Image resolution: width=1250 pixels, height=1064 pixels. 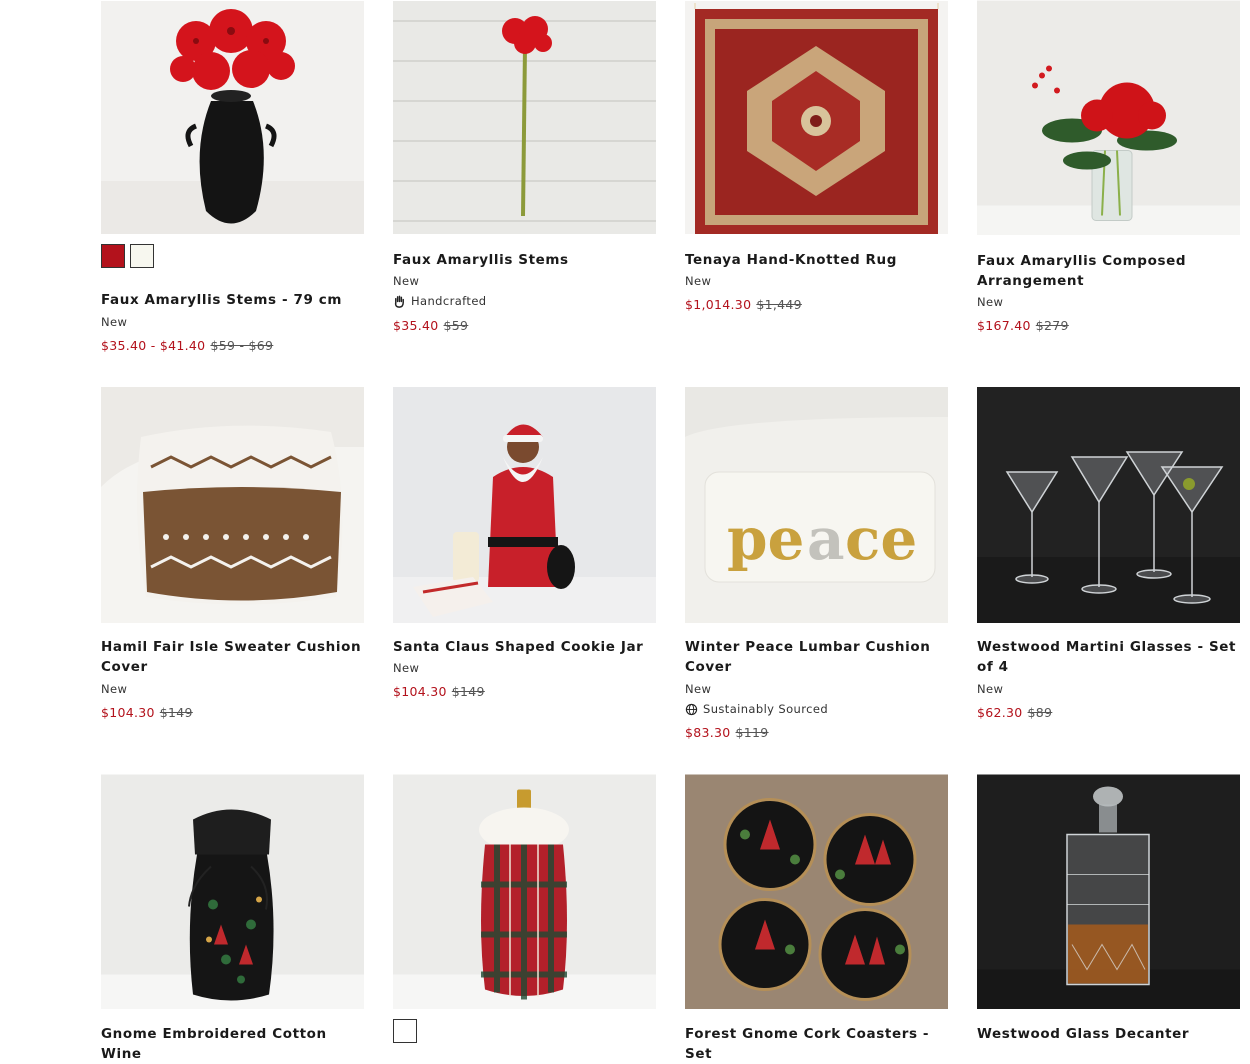 What do you see at coordinates (399, 301) in the screenshot?
I see `hand-icon` at bounding box center [399, 301].